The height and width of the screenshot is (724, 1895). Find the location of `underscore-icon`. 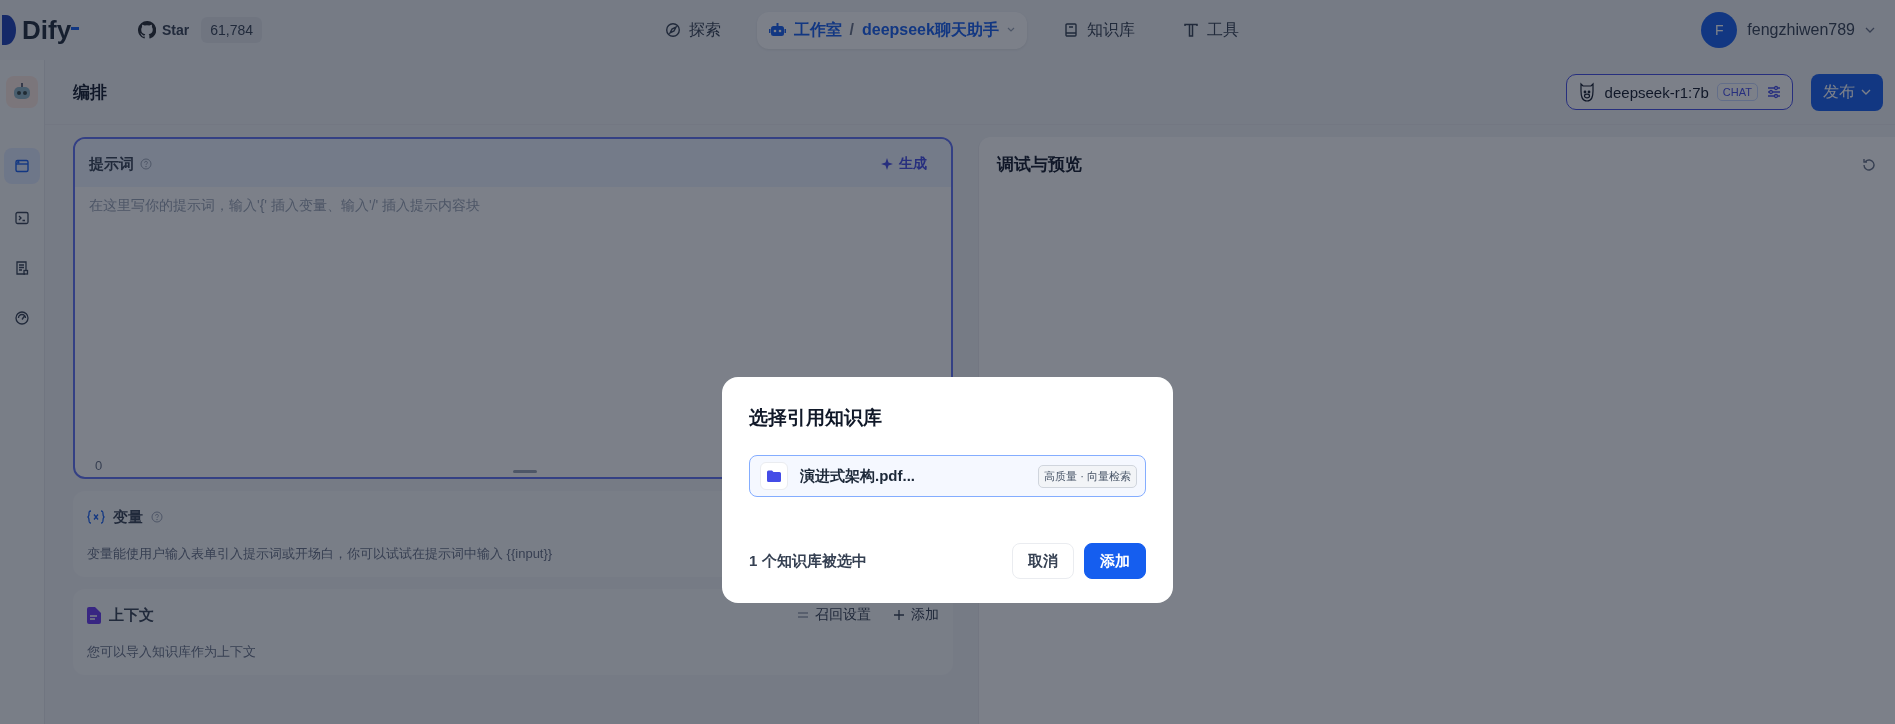

underscore-icon is located at coordinates (75, 28).